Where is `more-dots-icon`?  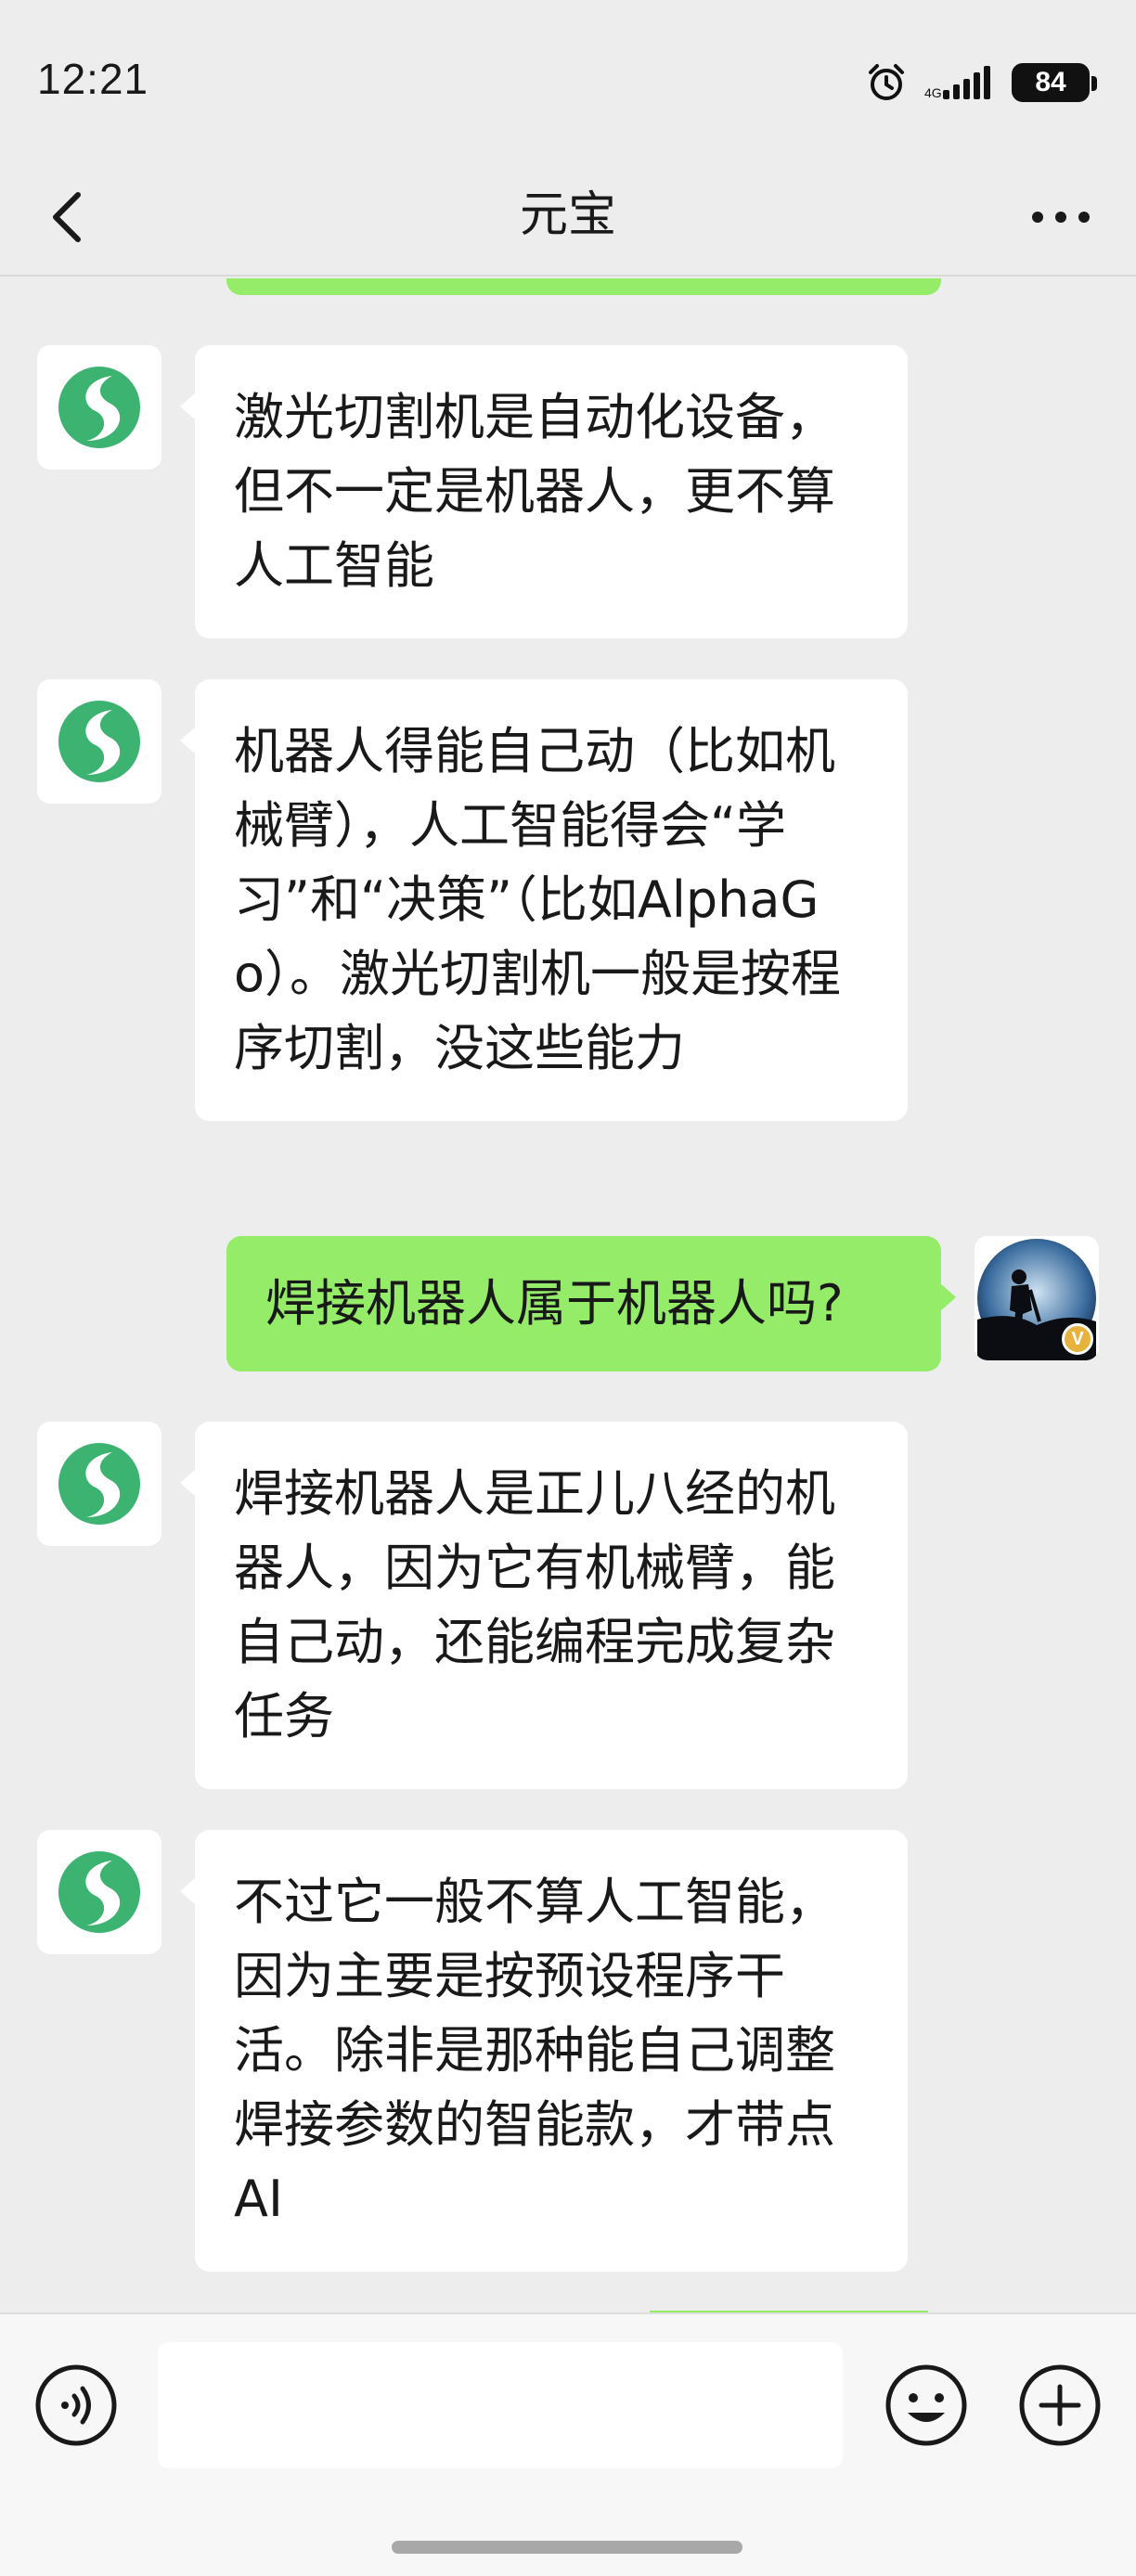 more-dots-icon is located at coordinates (1061, 217).